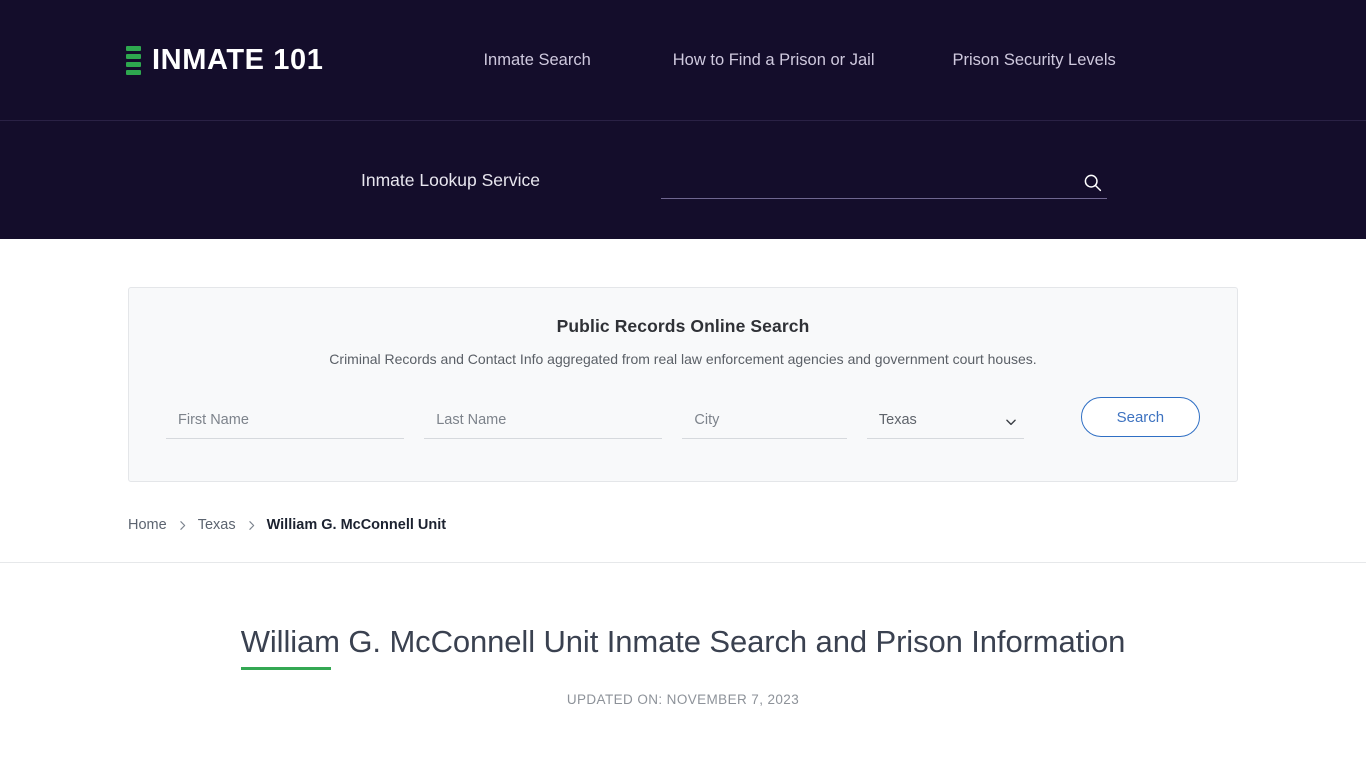 The width and height of the screenshot is (1366, 768). Describe the element at coordinates (450, 179) in the screenshot. I see `lookup-service-label: Inmate Lookup Service` at that location.